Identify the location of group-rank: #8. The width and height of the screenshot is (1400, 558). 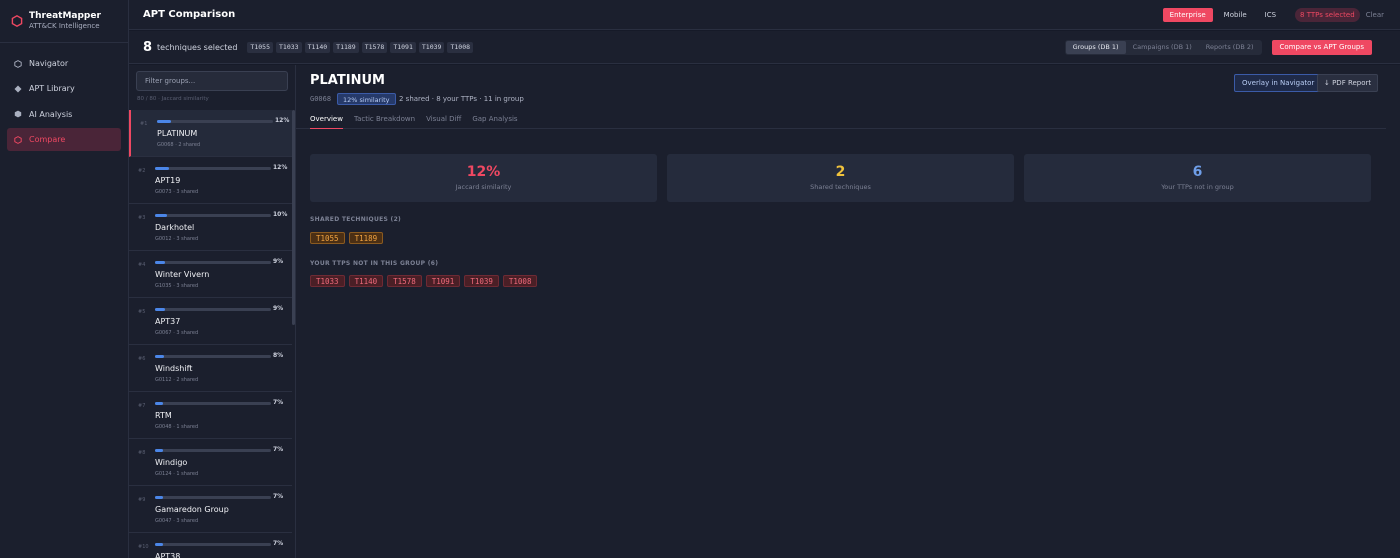
(142, 453).